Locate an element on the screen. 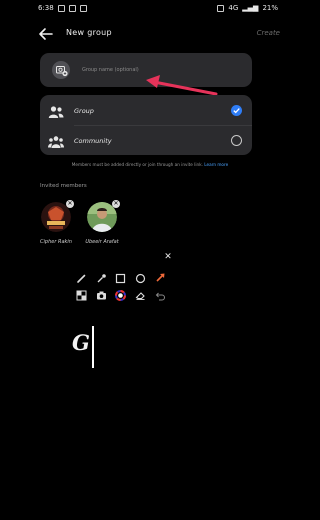  radio-selected-icon is located at coordinates (236, 110).